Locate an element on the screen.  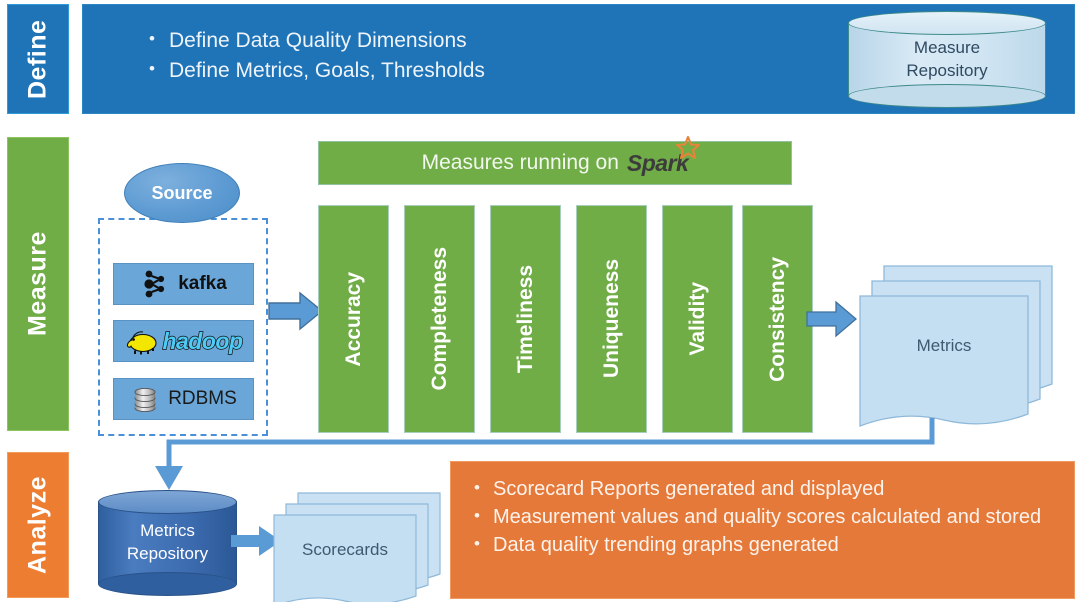
metrics-document-stack: Metrics is located at coordinates (956, 344).